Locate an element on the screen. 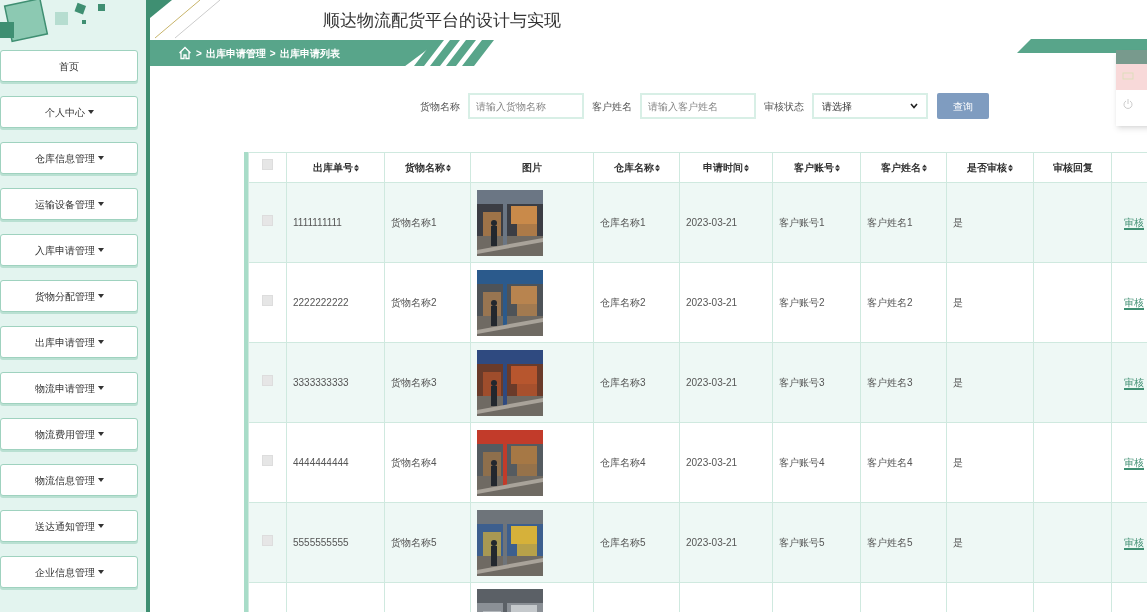 This screenshot has width=1147, height=612. table-cell: 客户姓名2 is located at coordinates (890, 302).